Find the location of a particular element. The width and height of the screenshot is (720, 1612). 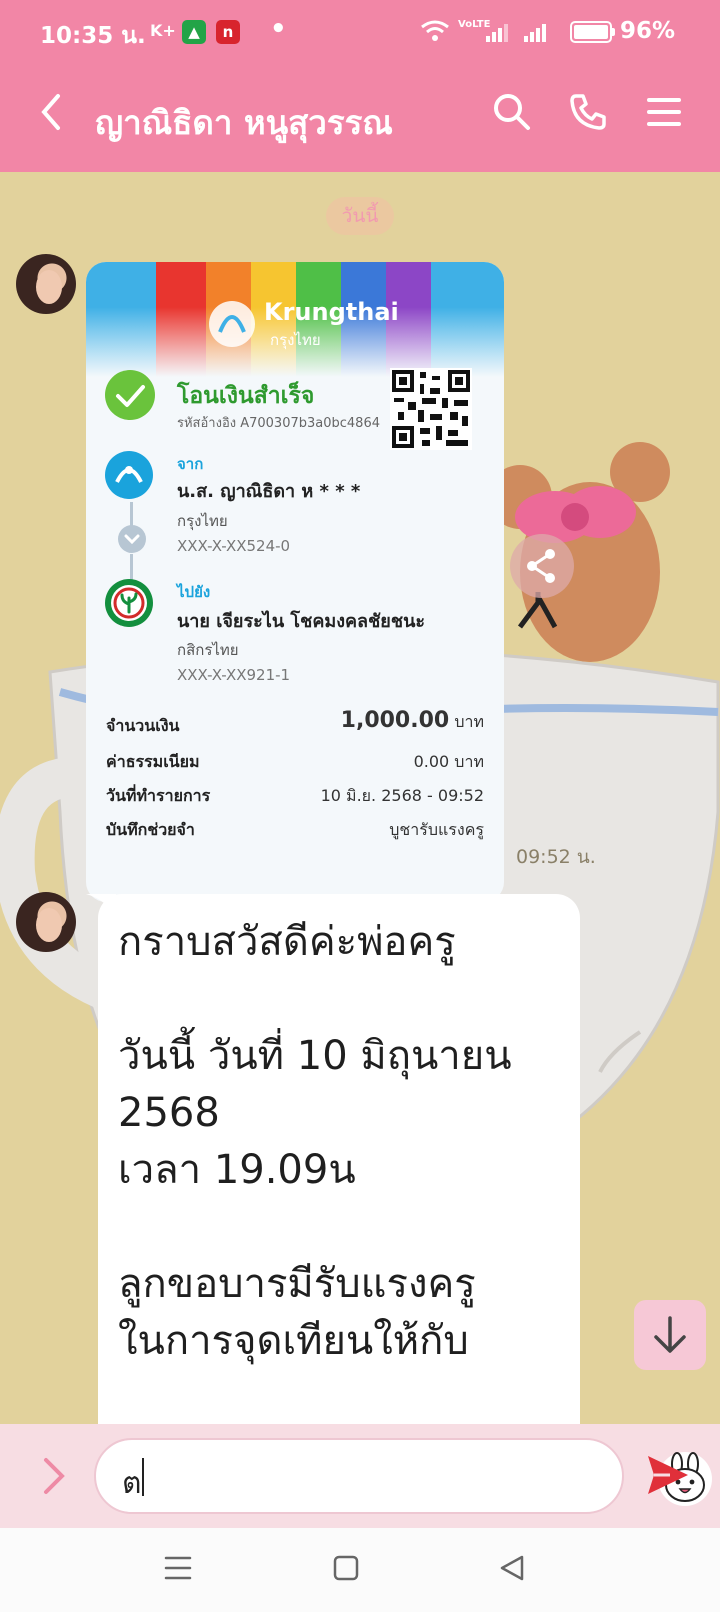

krungthai-logo-icon is located at coordinates (129, 475).